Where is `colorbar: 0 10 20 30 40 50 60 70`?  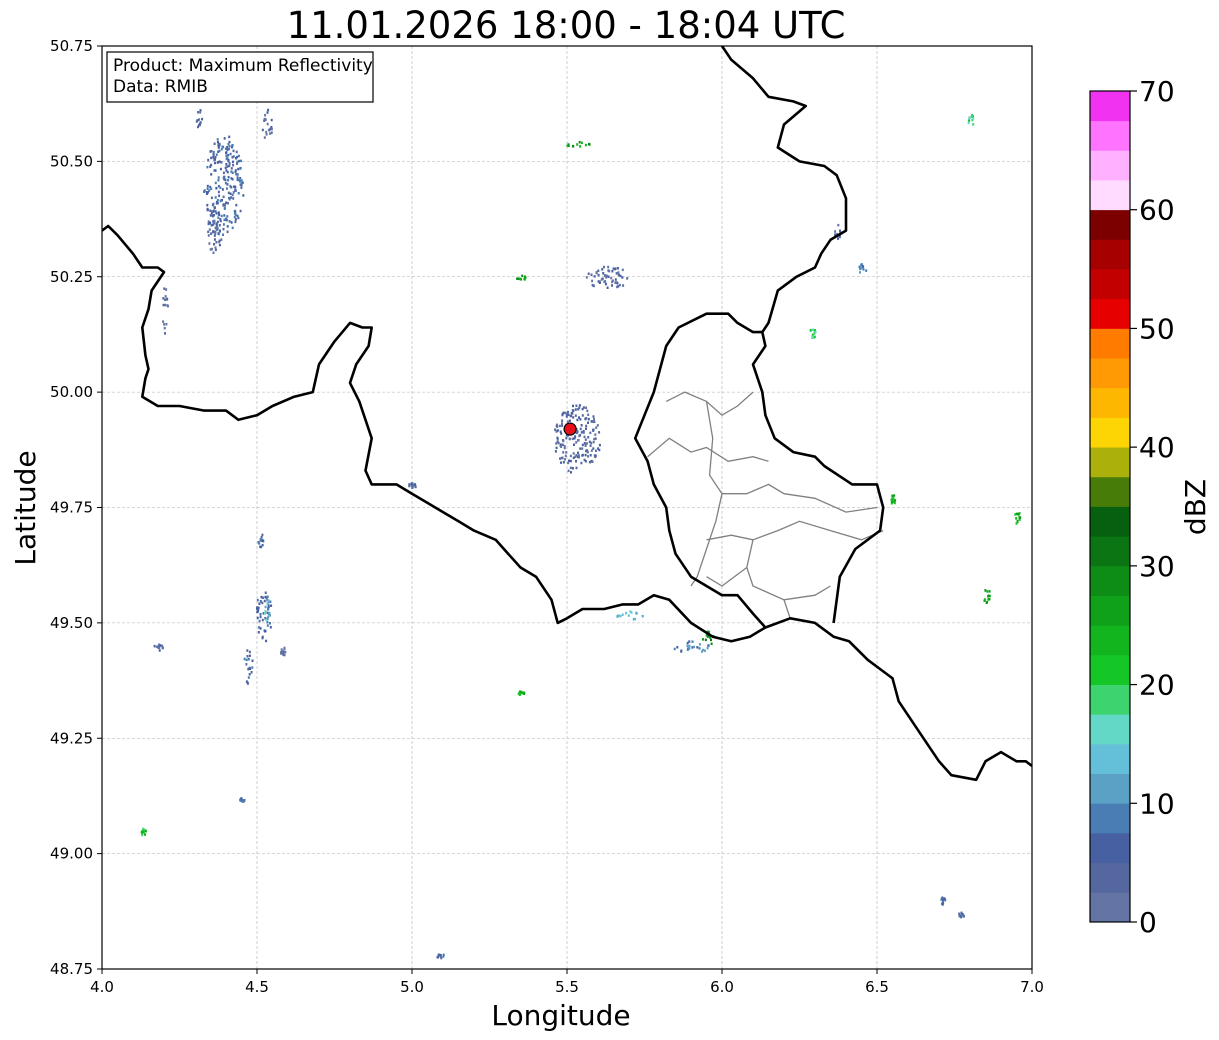
colorbar: 0 10 20 30 40 50 60 70 is located at coordinates (1132, 507).